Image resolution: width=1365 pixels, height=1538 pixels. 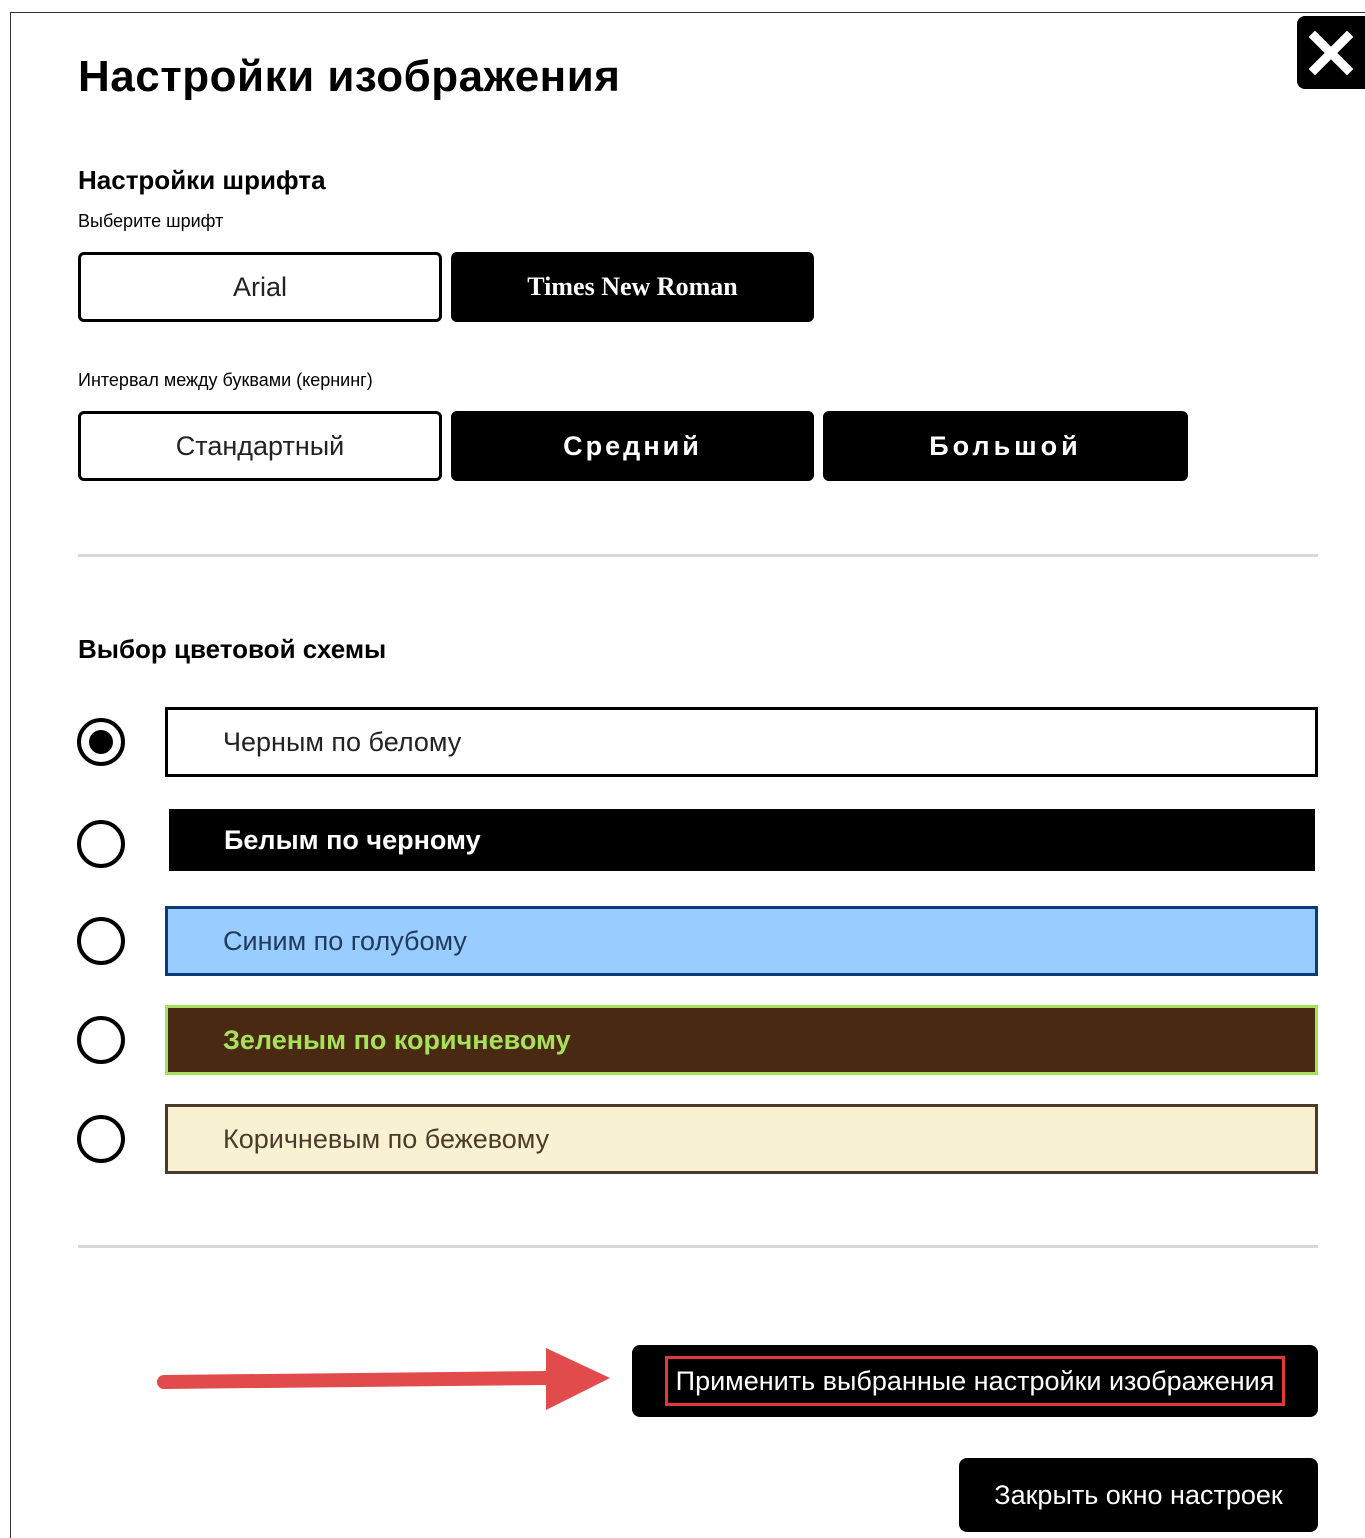 I want to click on radio-scheme-green-on-brown, so click(x=101, y=1040).